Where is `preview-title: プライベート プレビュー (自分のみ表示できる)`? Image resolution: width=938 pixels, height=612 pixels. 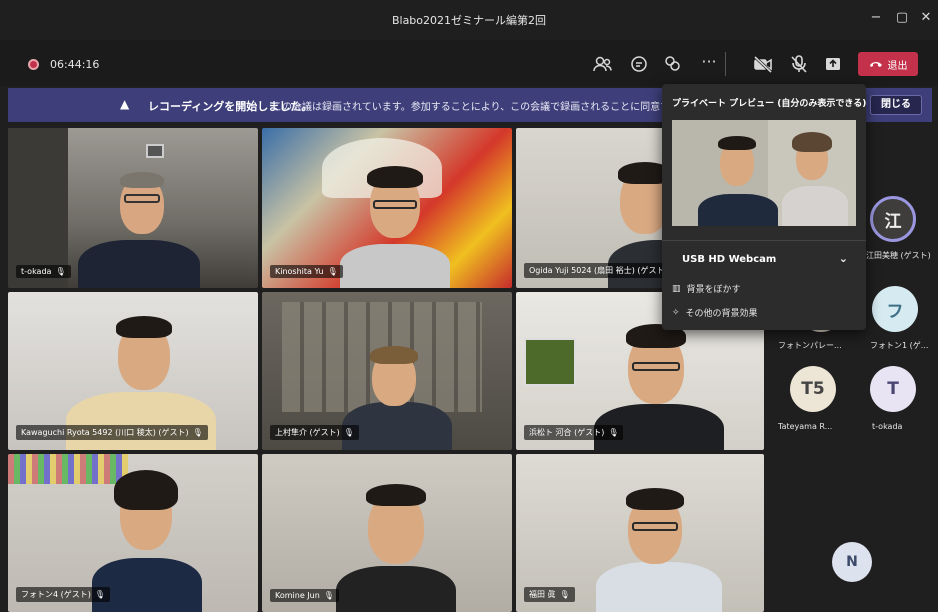
preview-title: プライベート プレビュー (自分のみ表示できる) is located at coordinates (769, 104).